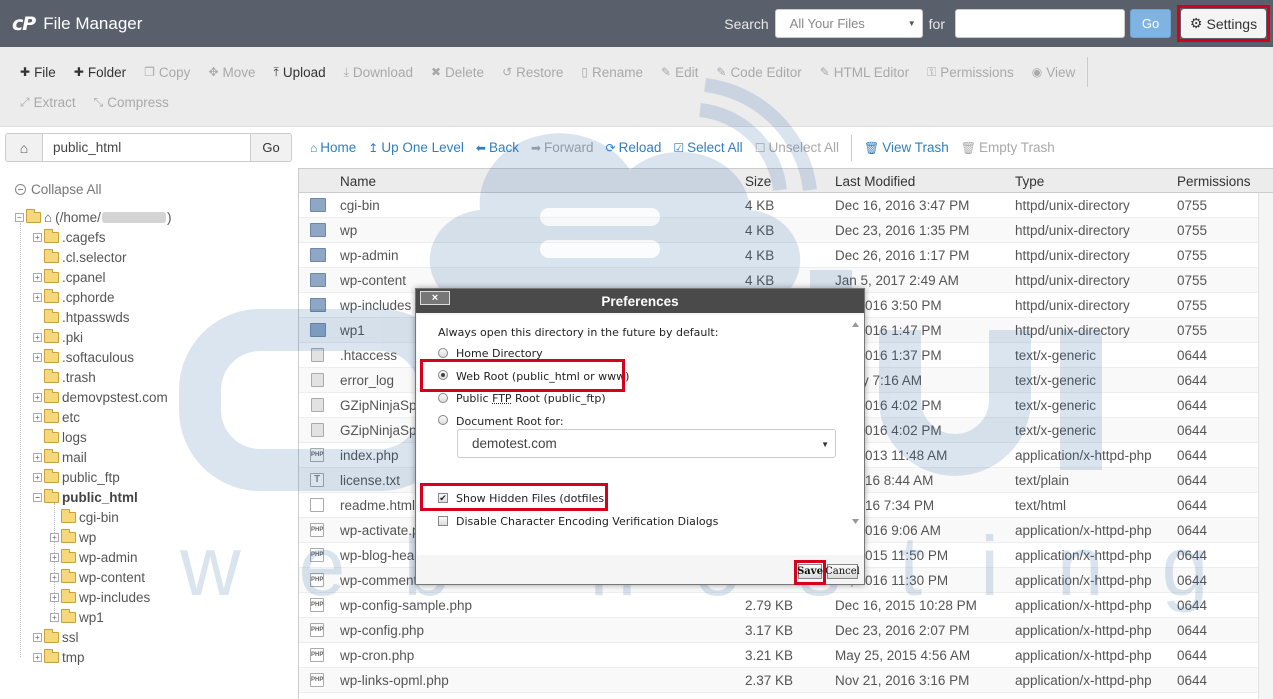  I want to click on new-file-button: ✚ File, so click(38, 72).